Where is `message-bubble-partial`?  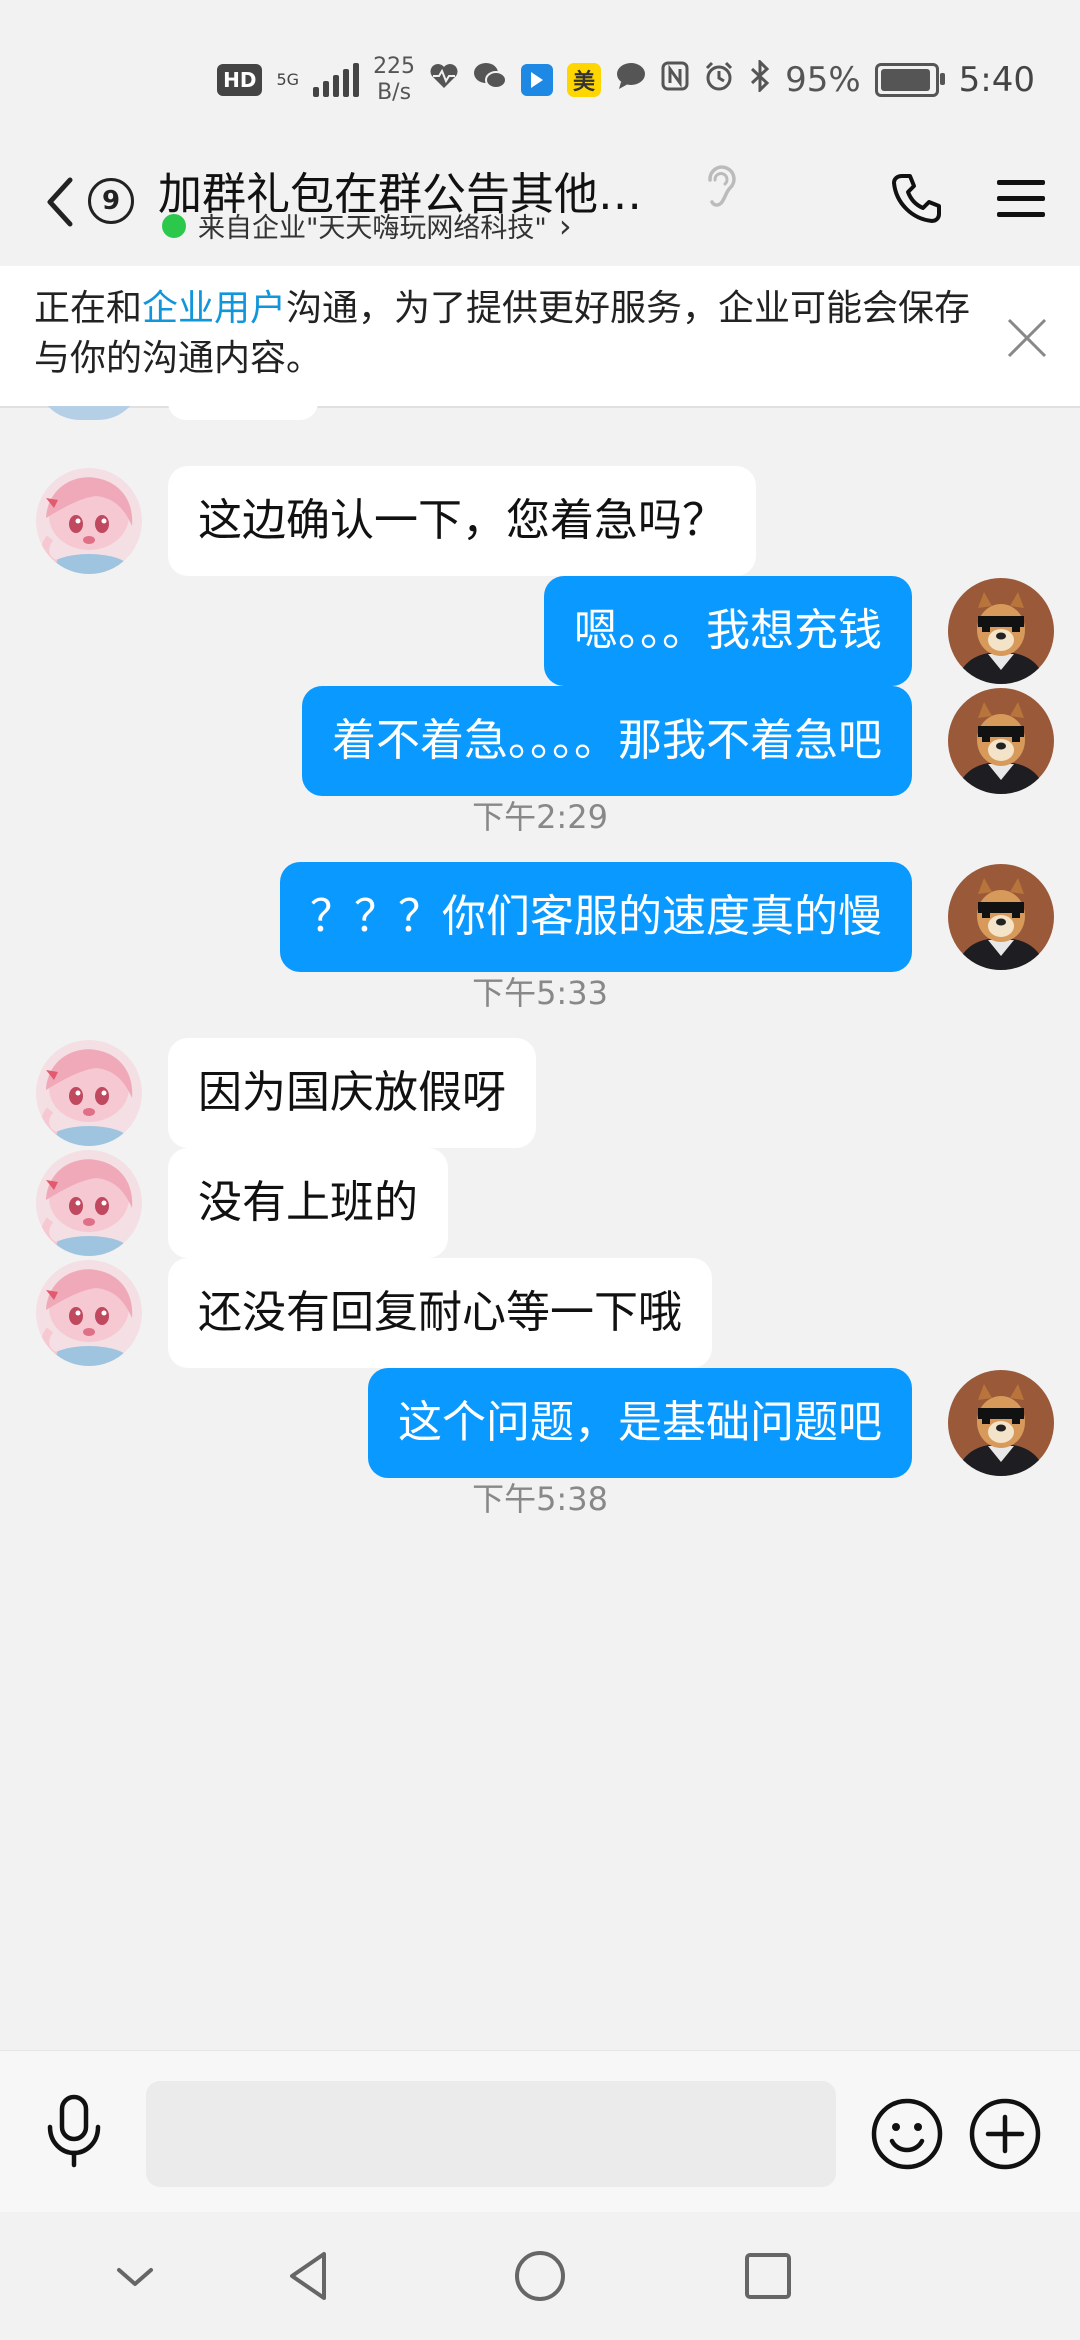
message-bubble-partial is located at coordinates (243, 413).